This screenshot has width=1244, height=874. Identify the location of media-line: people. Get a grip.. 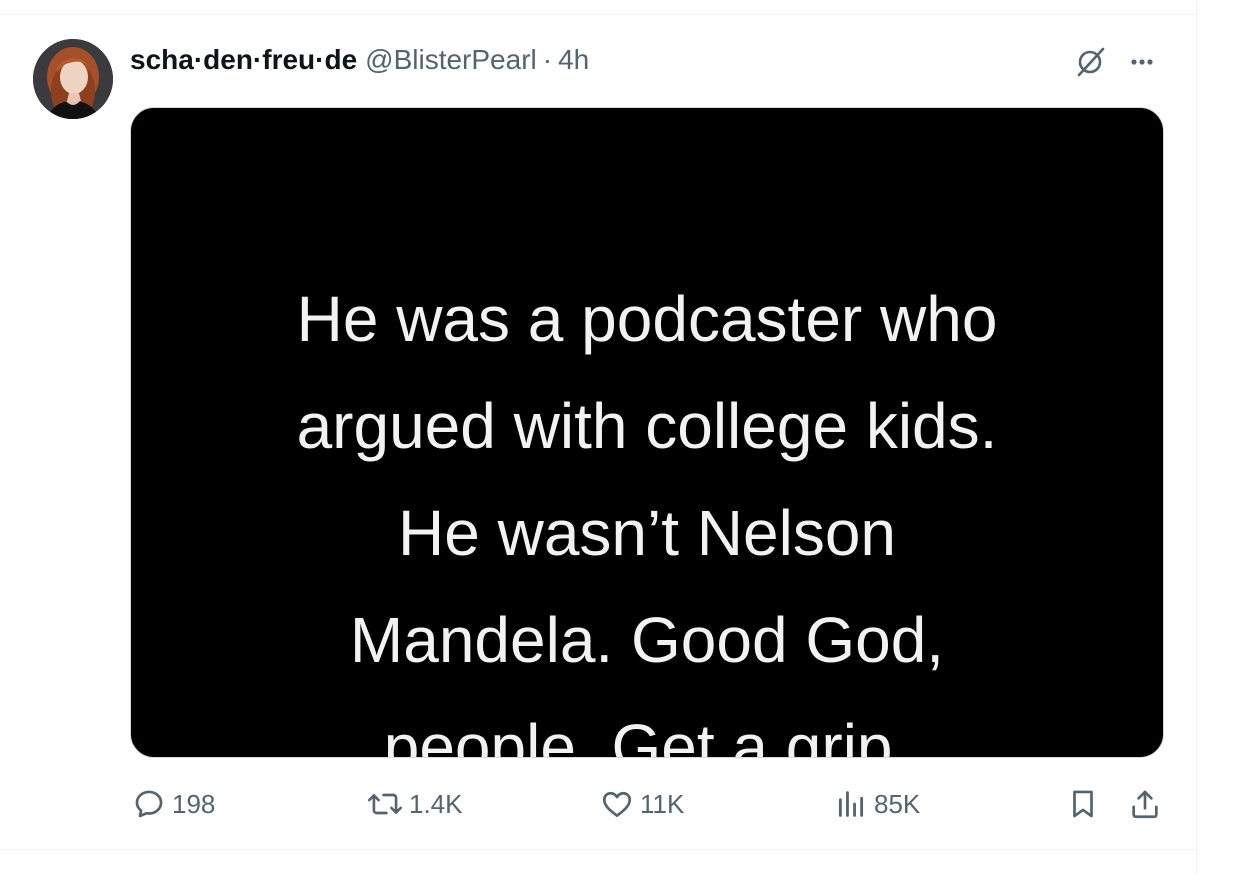
(647, 734).